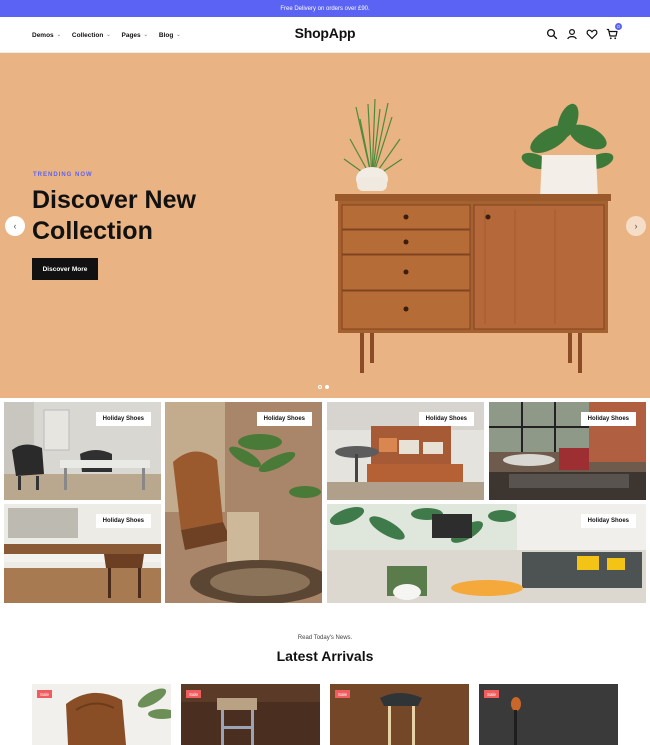 The height and width of the screenshot is (745, 650). I want to click on announcement-text: Free Delivery on orders over £90., so click(325, 8).